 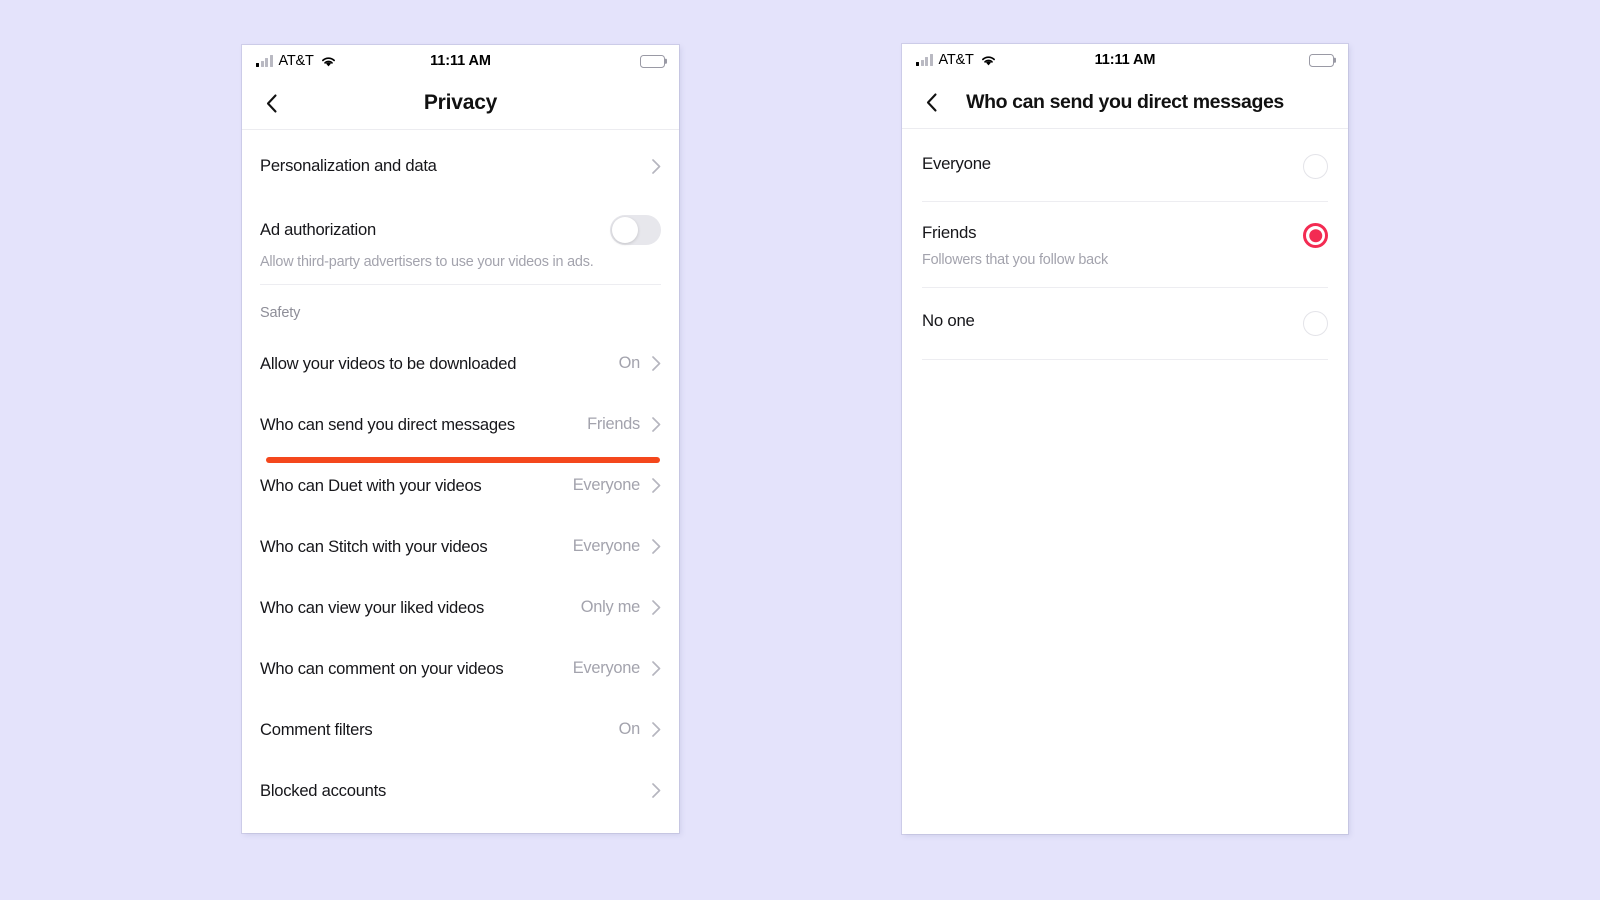 What do you see at coordinates (388, 363) in the screenshot?
I see `row-label: Allow your videos to be downloaded` at bounding box center [388, 363].